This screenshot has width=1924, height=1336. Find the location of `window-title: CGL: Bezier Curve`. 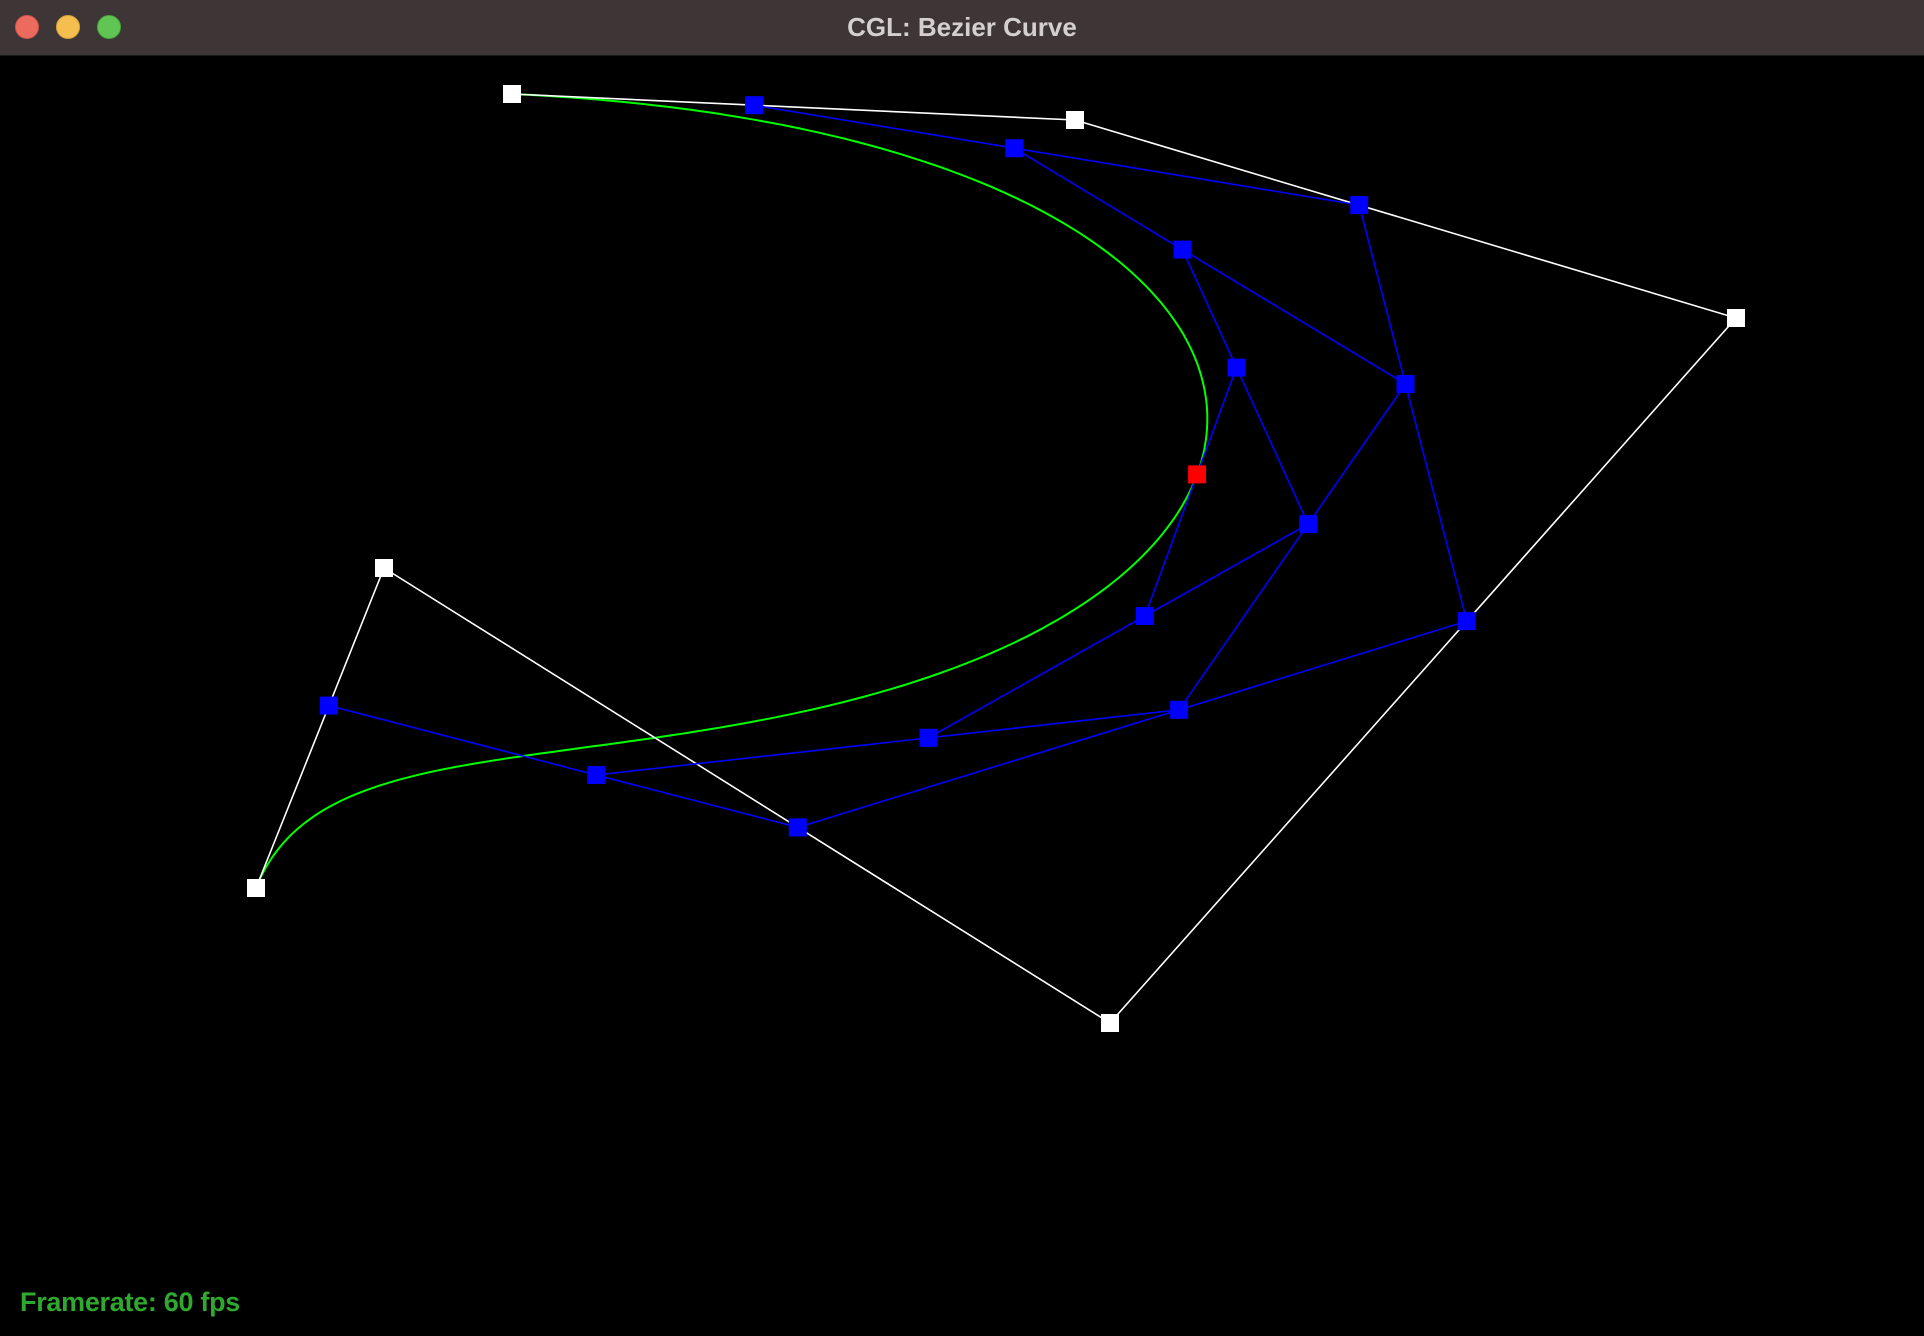

window-title: CGL: Bezier Curve is located at coordinates (962, 27).